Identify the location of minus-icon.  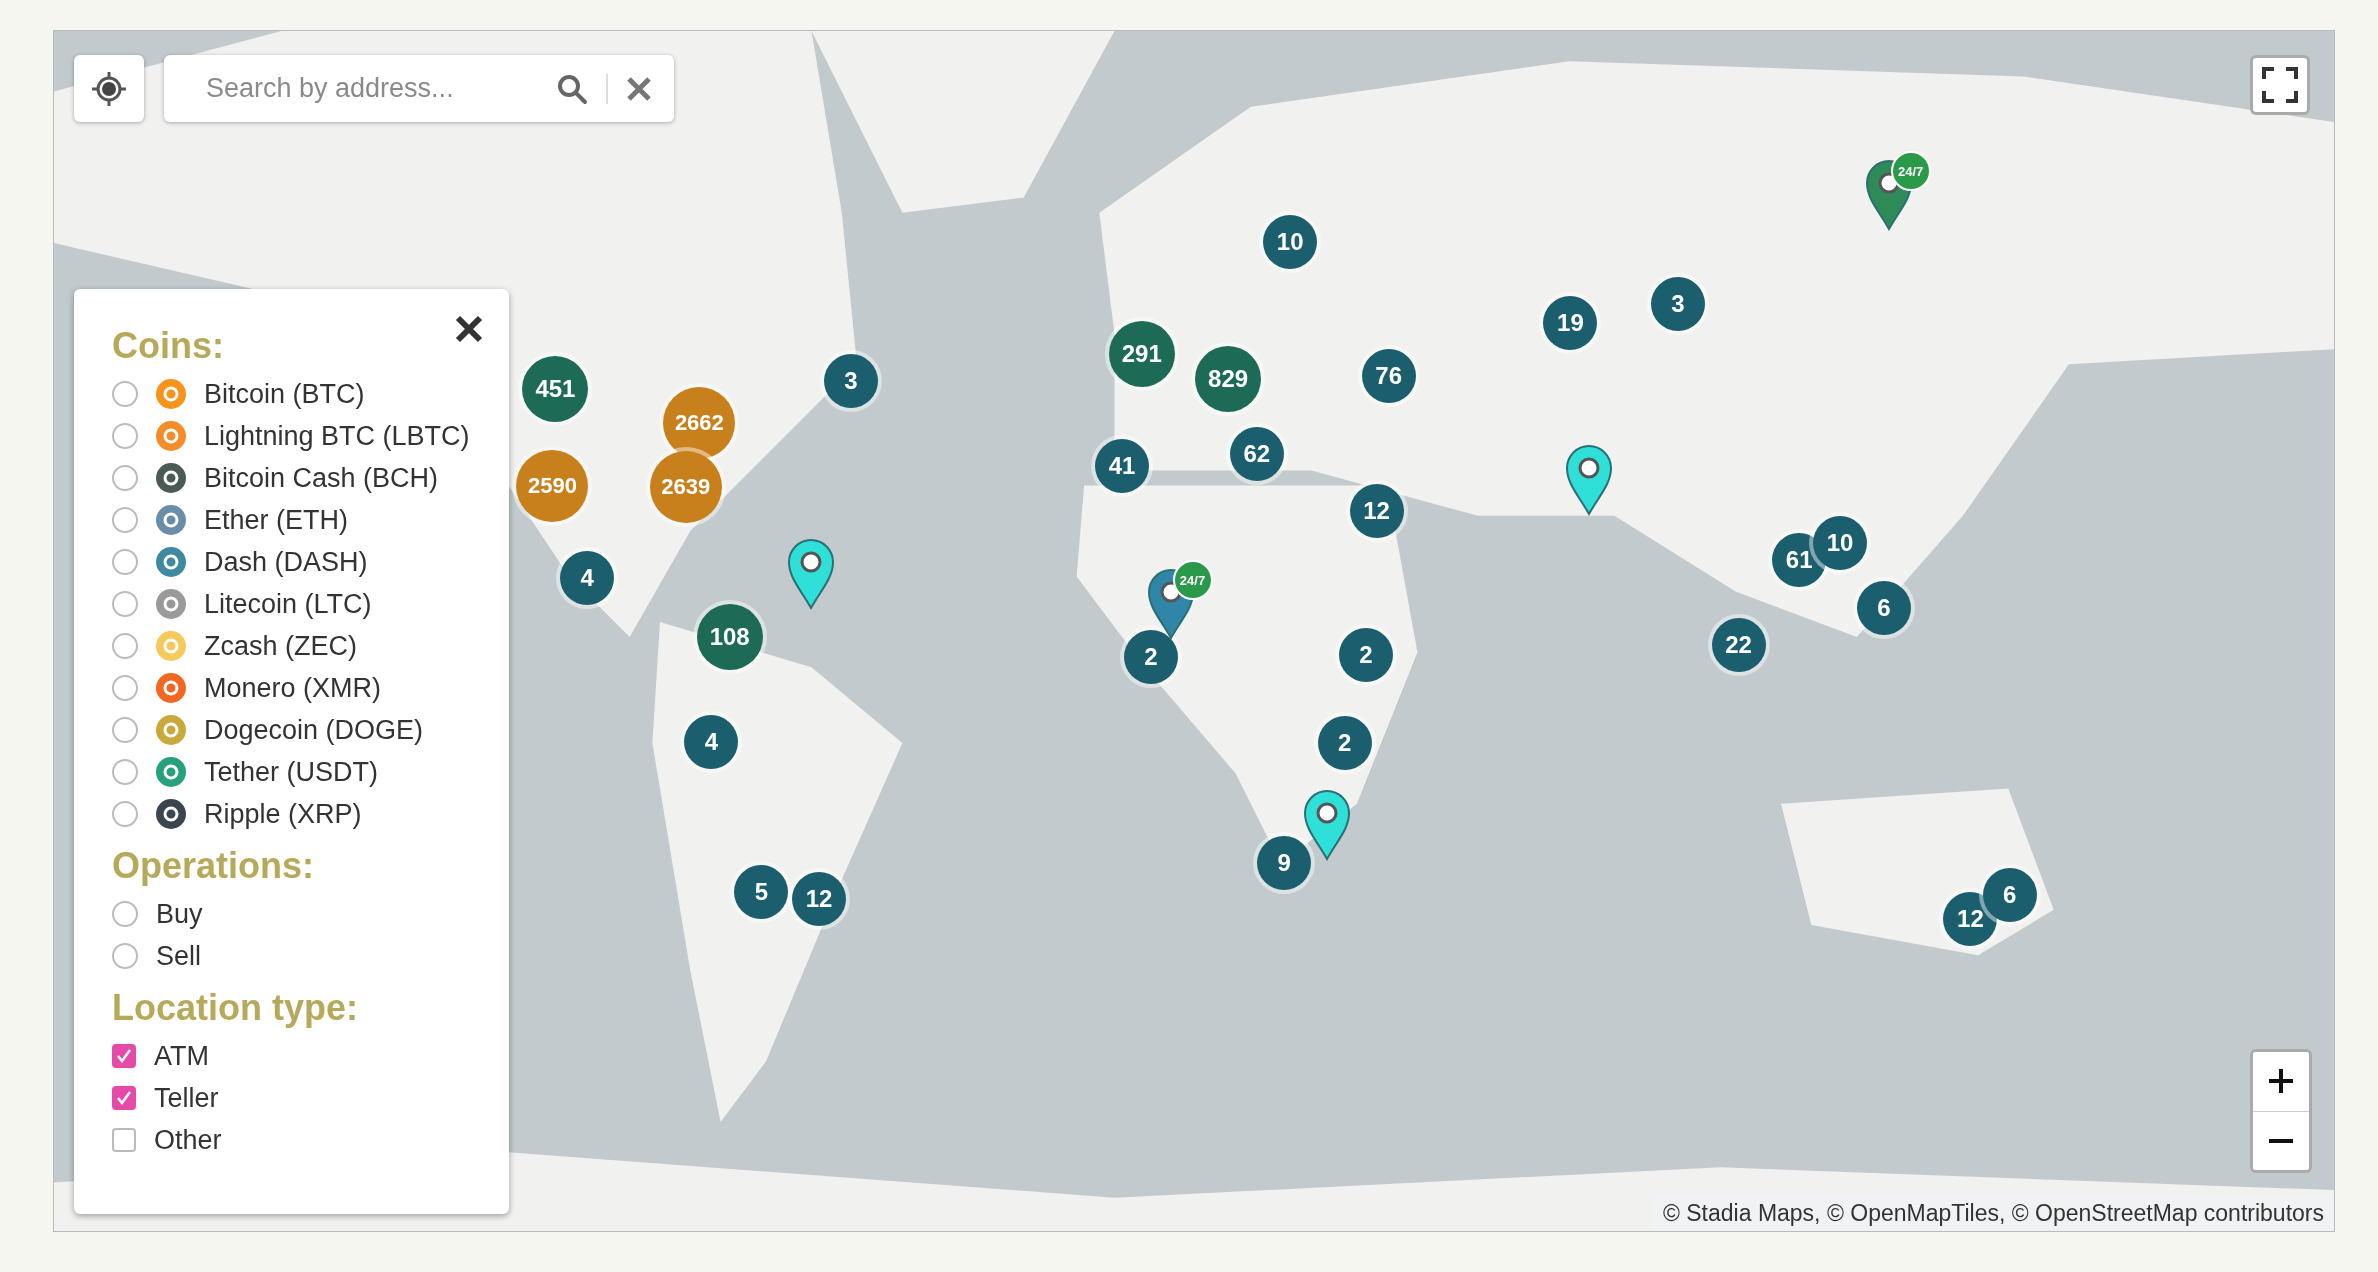
(2281, 1140).